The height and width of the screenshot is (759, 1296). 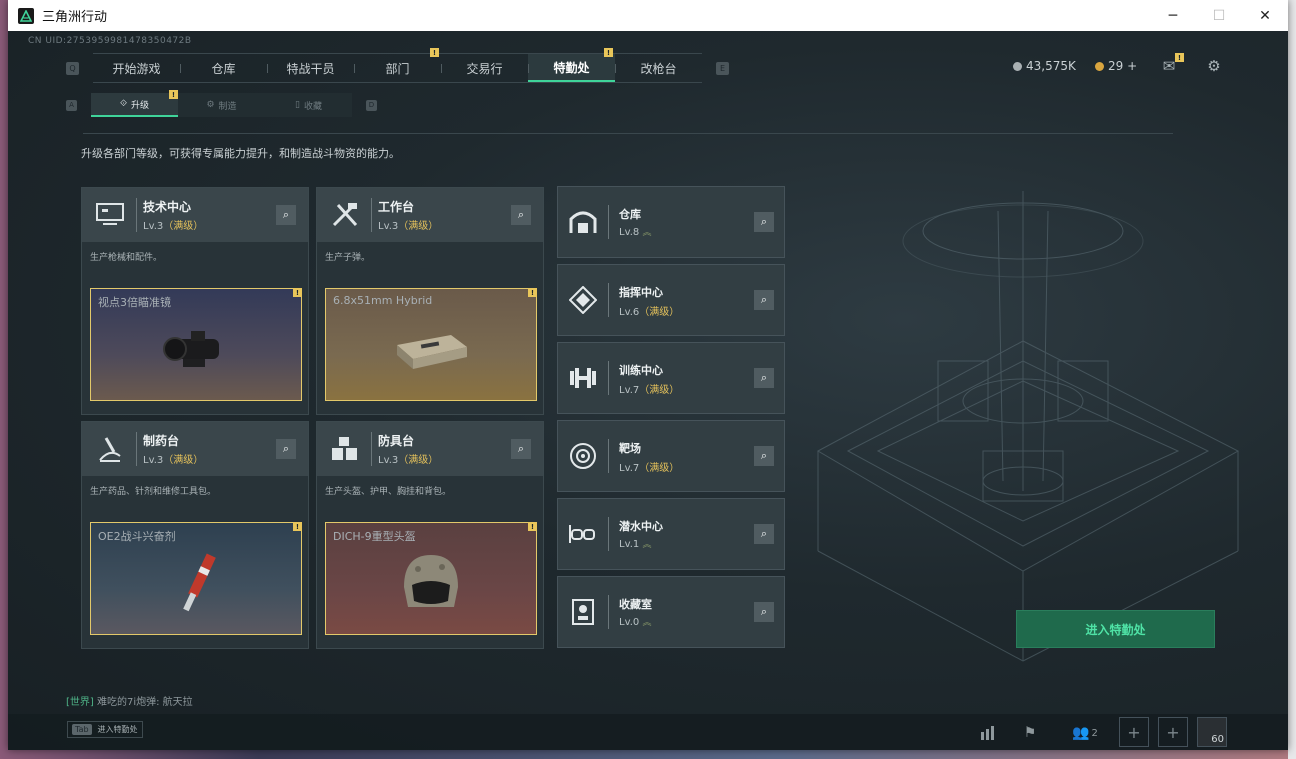 What do you see at coordinates (671, 222) in the screenshot?
I see `facility-card-warehouse: 仓库 Lv.8 ︽ ⌕` at bounding box center [671, 222].